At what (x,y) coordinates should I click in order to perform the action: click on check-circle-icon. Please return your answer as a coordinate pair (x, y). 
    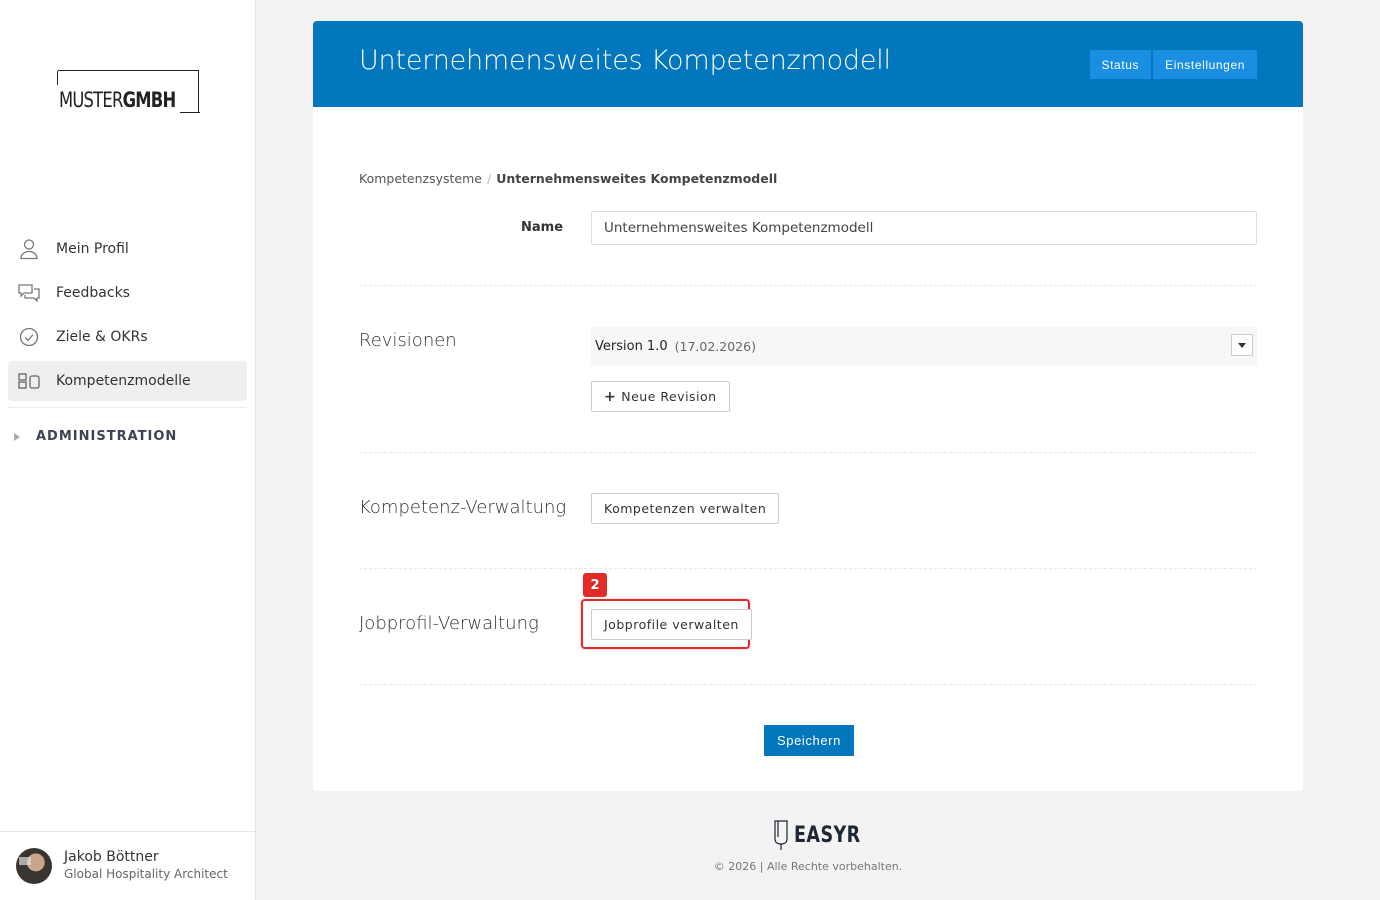
    Looking at the image, I should click on (29, 337).